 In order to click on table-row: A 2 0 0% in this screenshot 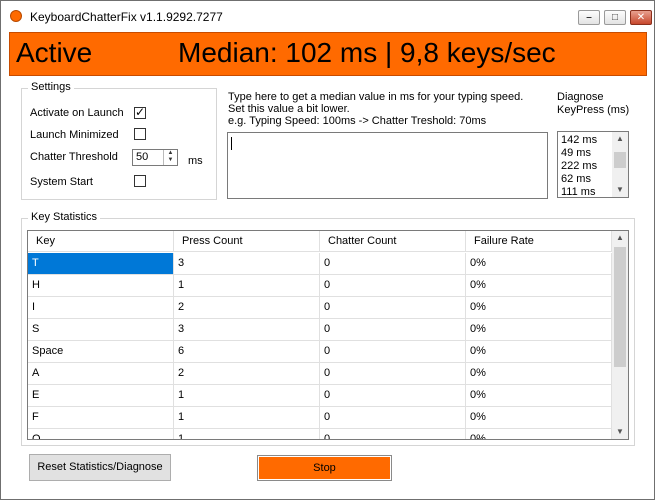, I will do `click(320, 374)`.